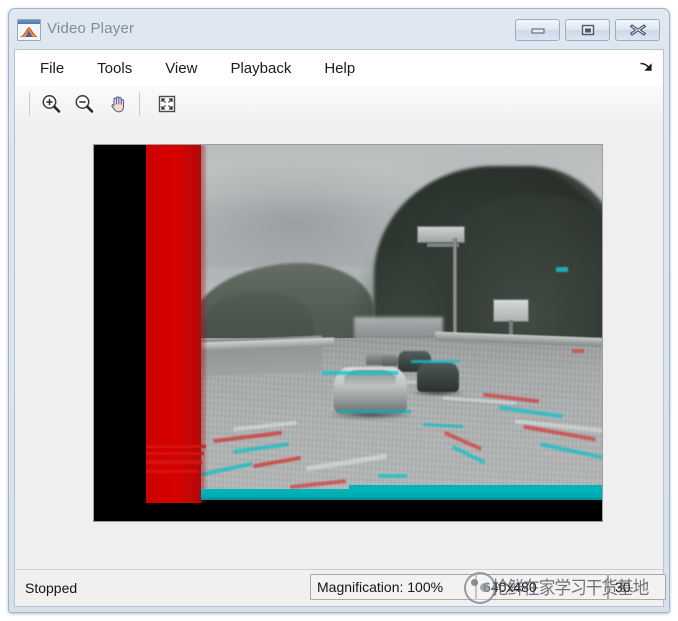 The height and width of the screenshot is (621, 678). What do you see at coordinates (260, 68) in the screenshot?
I see `menu-item-playback: Playback` at bounding box center [260, 68].